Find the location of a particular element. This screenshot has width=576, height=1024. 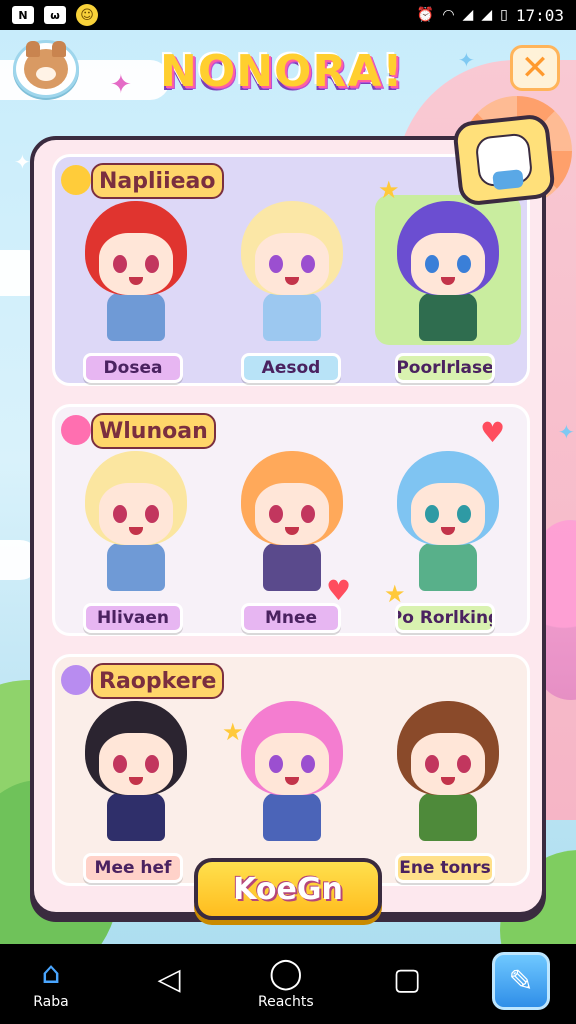

alarm-icon: ⏰ is located at coordinates (425, 15).